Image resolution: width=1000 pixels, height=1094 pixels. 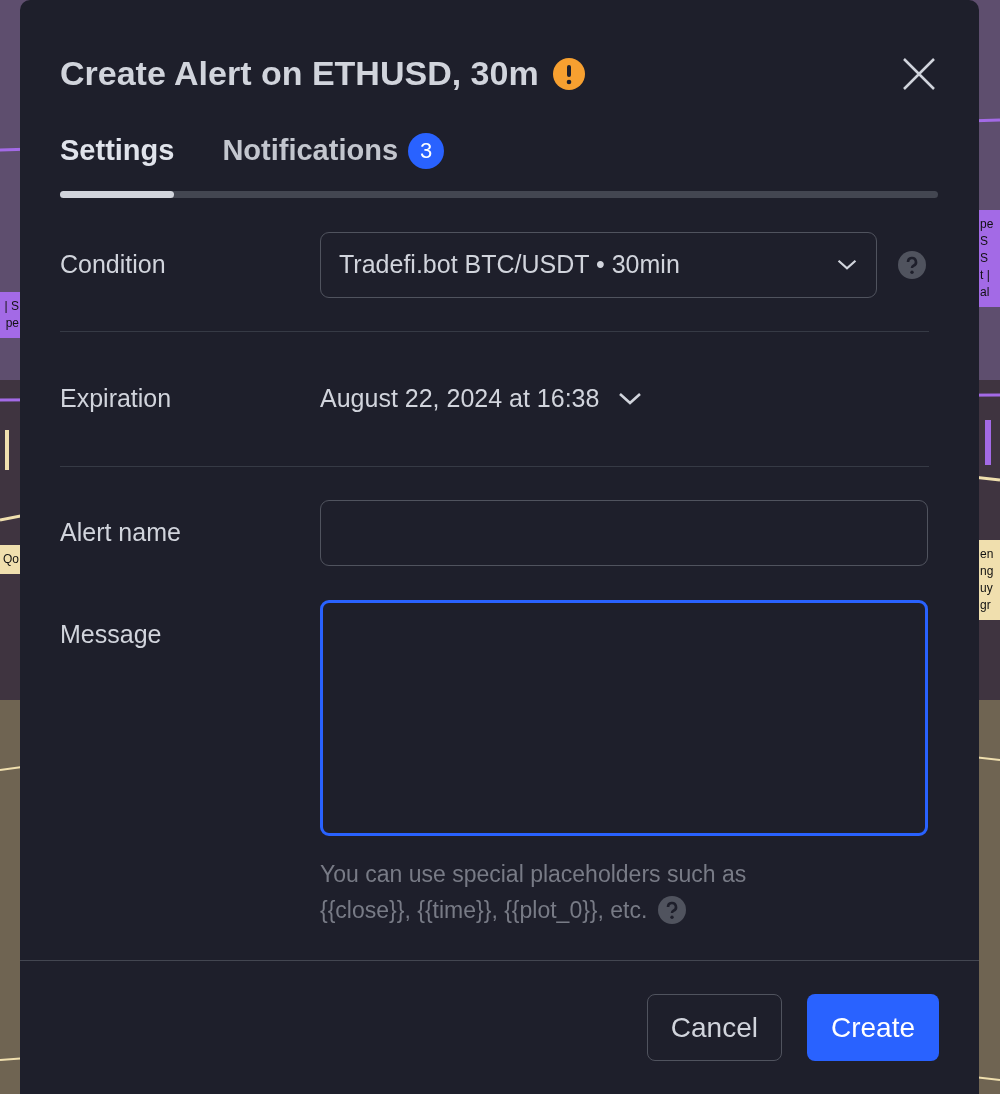 What do you see at coordinates (10, 315) in the screenshot?
I see `chart-label: | S pe` at bounding box center [10, 315].